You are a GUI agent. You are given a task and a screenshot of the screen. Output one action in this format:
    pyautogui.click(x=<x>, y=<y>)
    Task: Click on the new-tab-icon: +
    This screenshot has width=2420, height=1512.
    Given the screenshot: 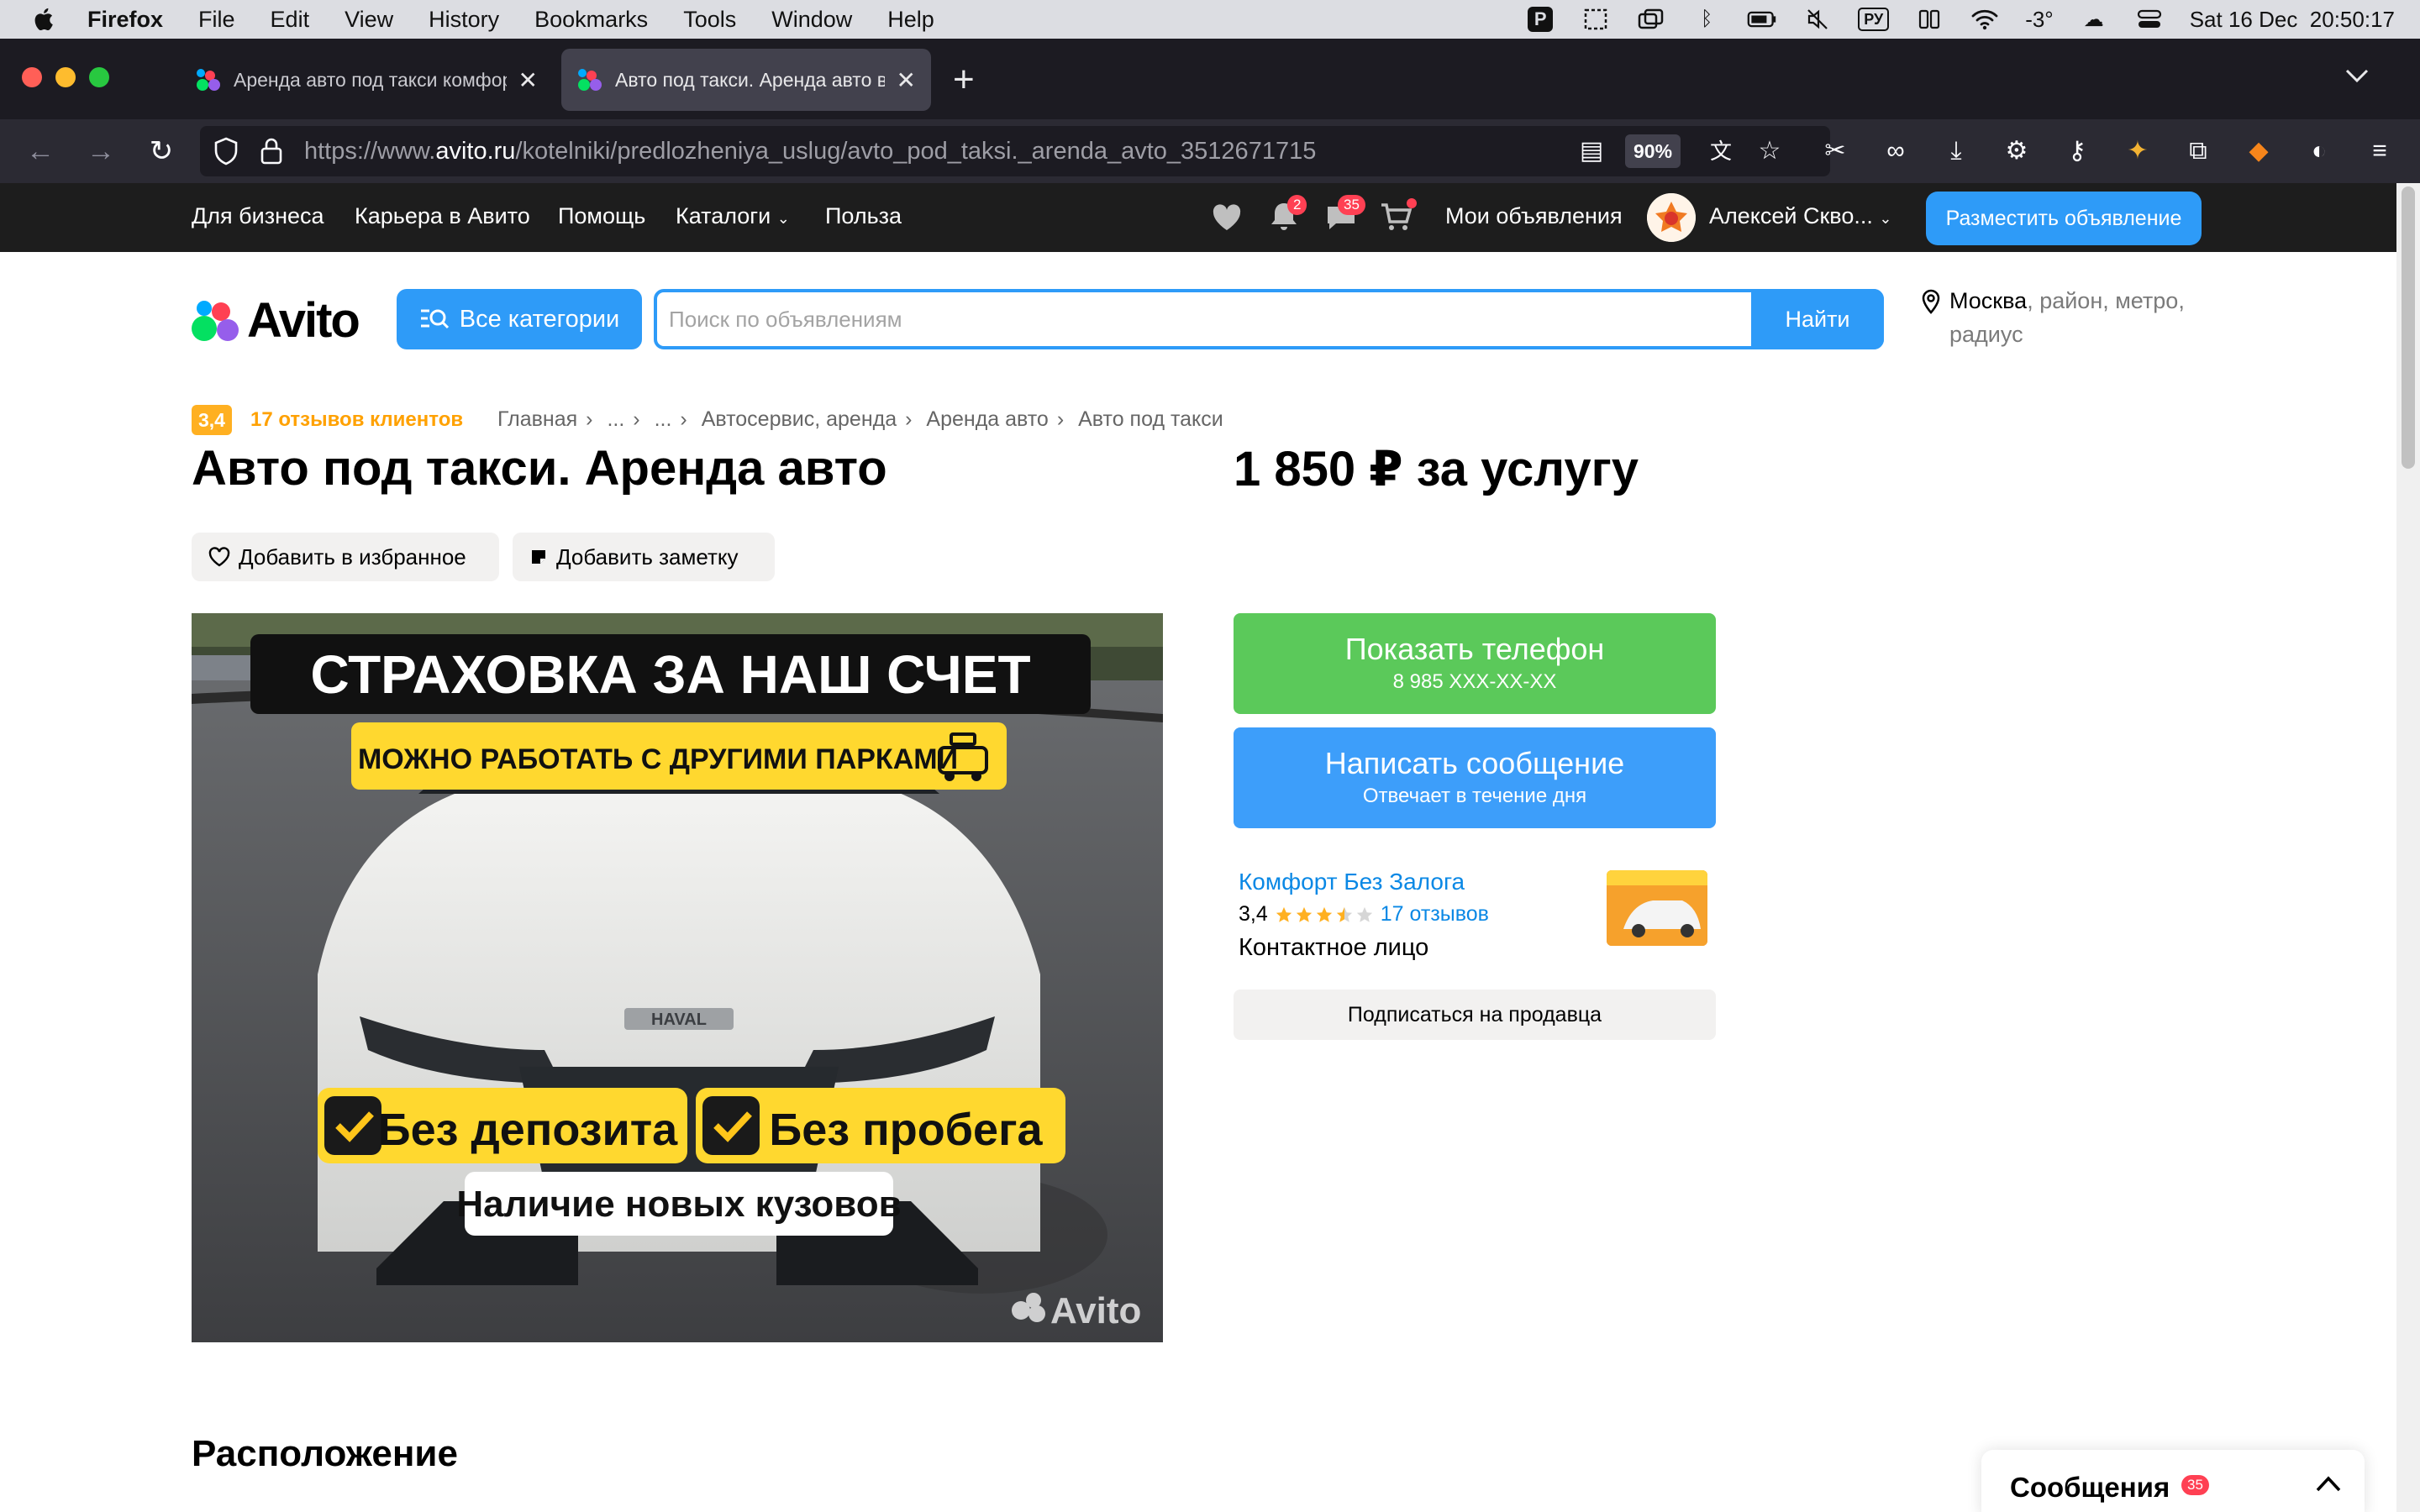 What is the action you would take?
    pyautogui.click(x=964, y=80)
    